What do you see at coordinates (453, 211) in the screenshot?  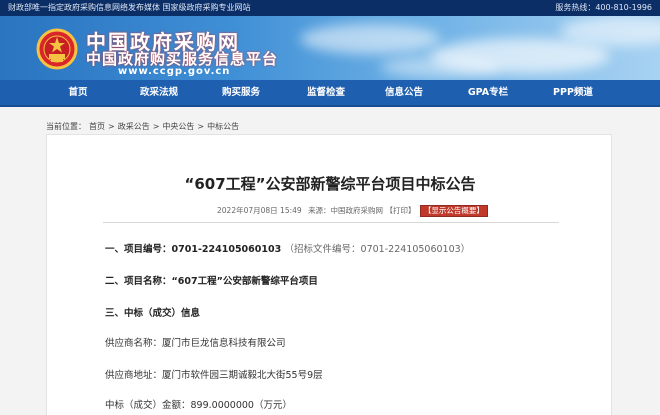 I see `show-summary-button: 【显示公告概要】` at bounding box center [453, 211].